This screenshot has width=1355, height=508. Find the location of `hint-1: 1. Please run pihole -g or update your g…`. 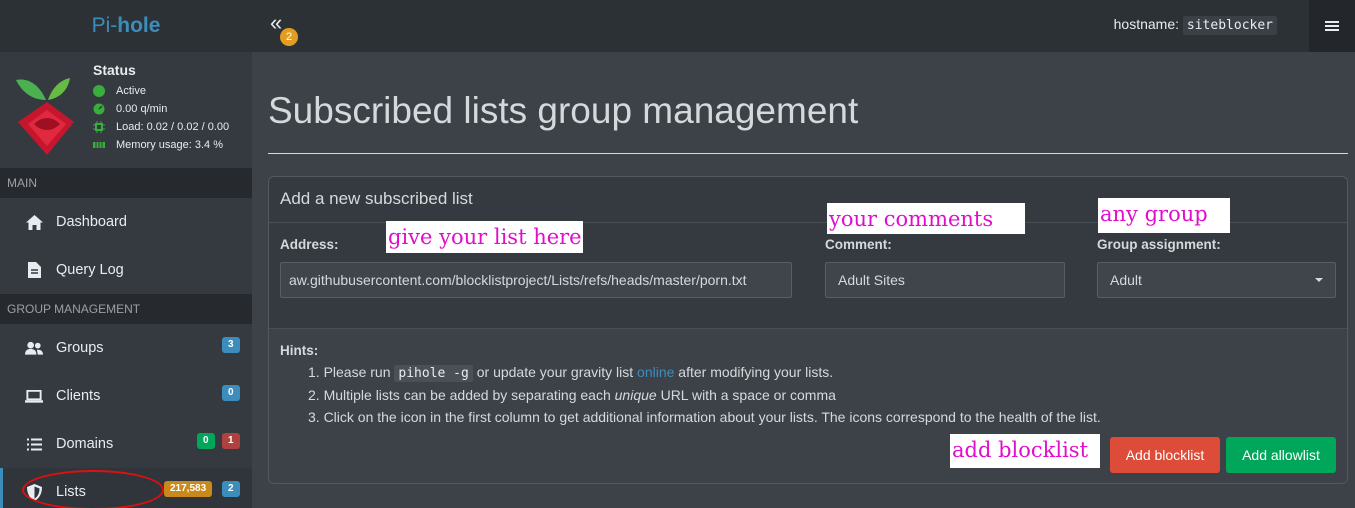

hint-1: 1. Please run pihole -g or update your g… is located at coordinates (571, 373).